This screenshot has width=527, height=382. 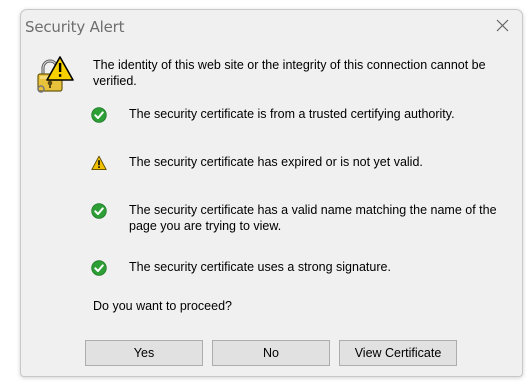 I want to click on title-bar: Security Alert, so click(x=271, y=27).